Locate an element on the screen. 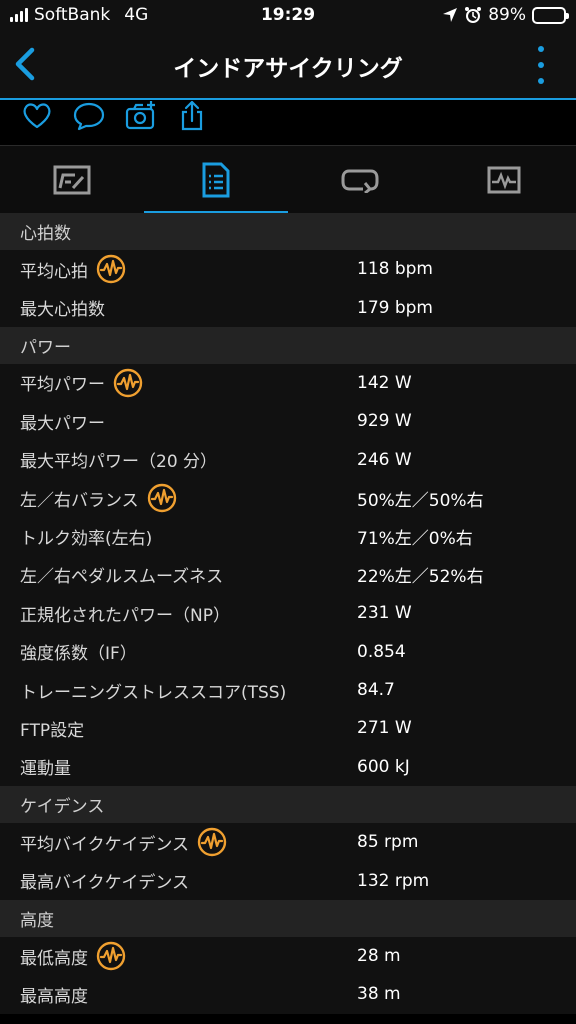 This screenshot has width=576, height=1024. location-arrow-icon is located at coordinates (450, 15).